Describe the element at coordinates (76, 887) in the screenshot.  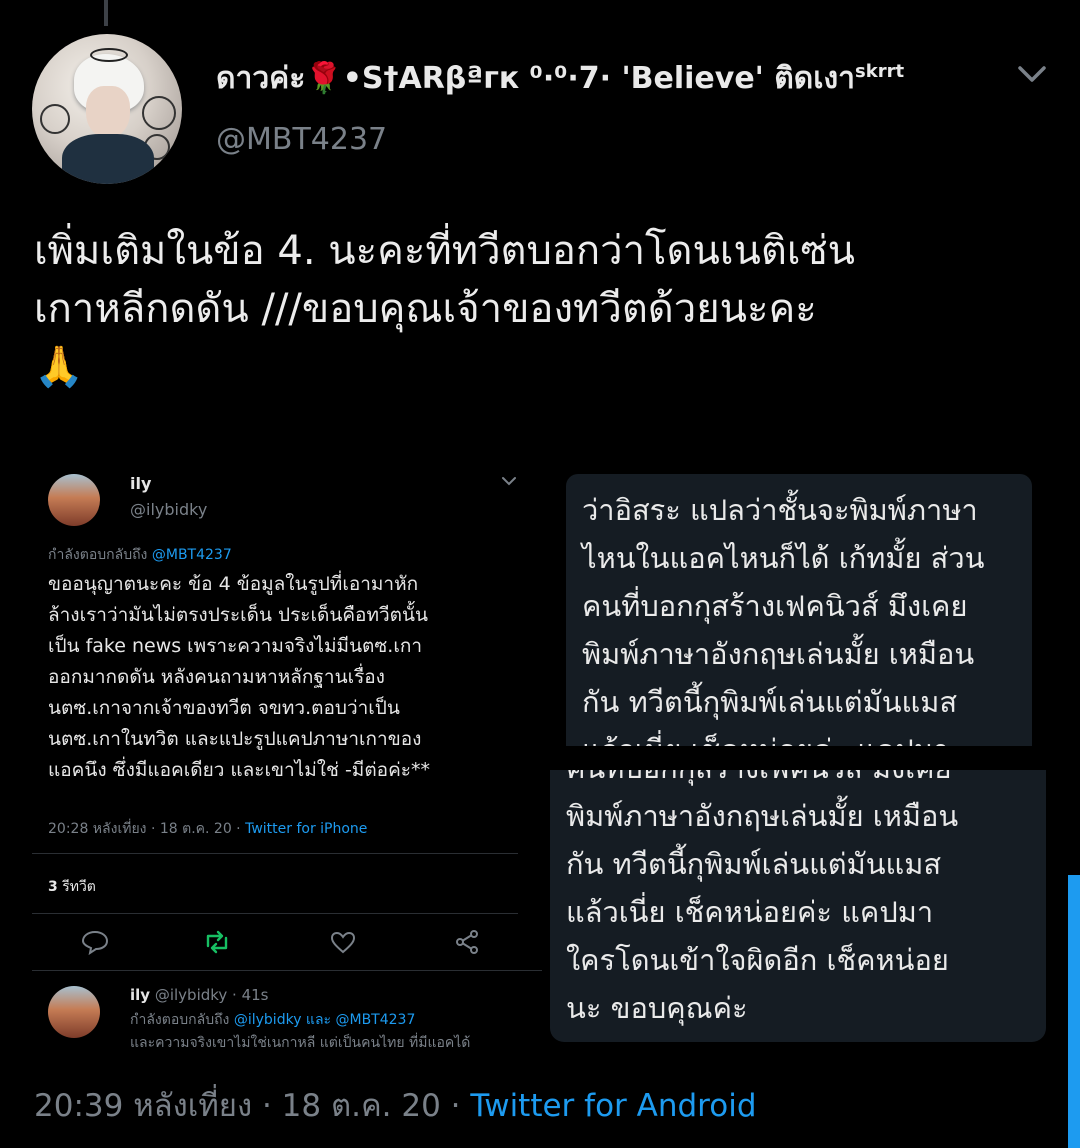
I see `retweet-label: รีทวีต` at that location.